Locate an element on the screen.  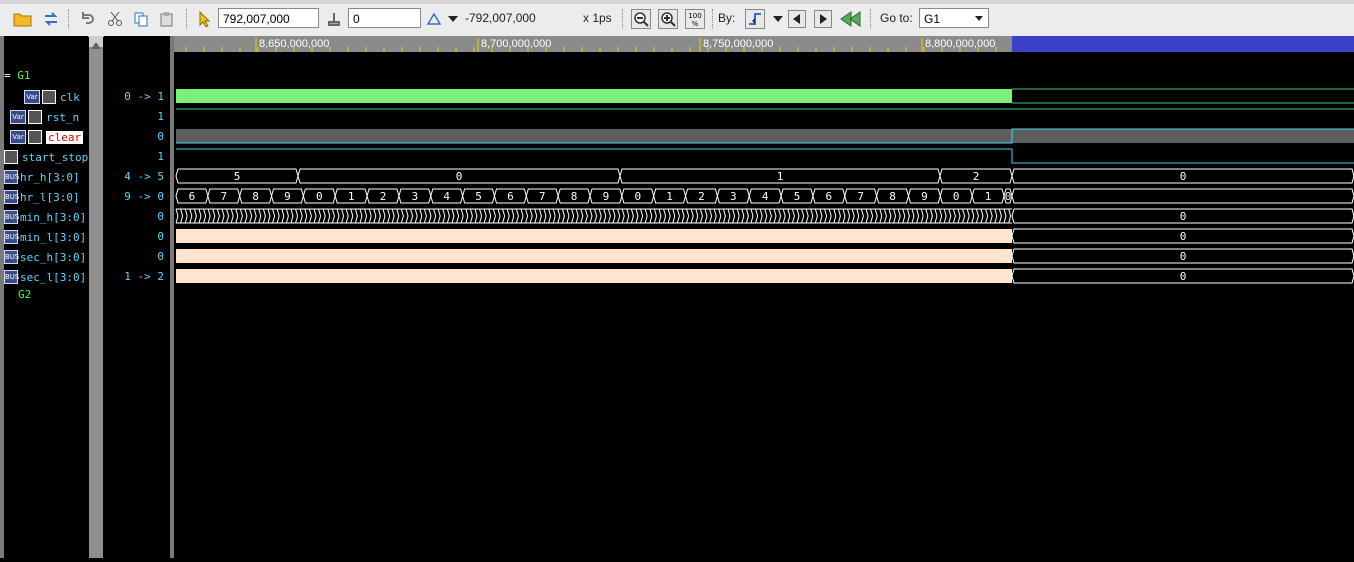
signal-row-sec_l30: BUS sec_l[3:0] is located at coordinates (45, 277).